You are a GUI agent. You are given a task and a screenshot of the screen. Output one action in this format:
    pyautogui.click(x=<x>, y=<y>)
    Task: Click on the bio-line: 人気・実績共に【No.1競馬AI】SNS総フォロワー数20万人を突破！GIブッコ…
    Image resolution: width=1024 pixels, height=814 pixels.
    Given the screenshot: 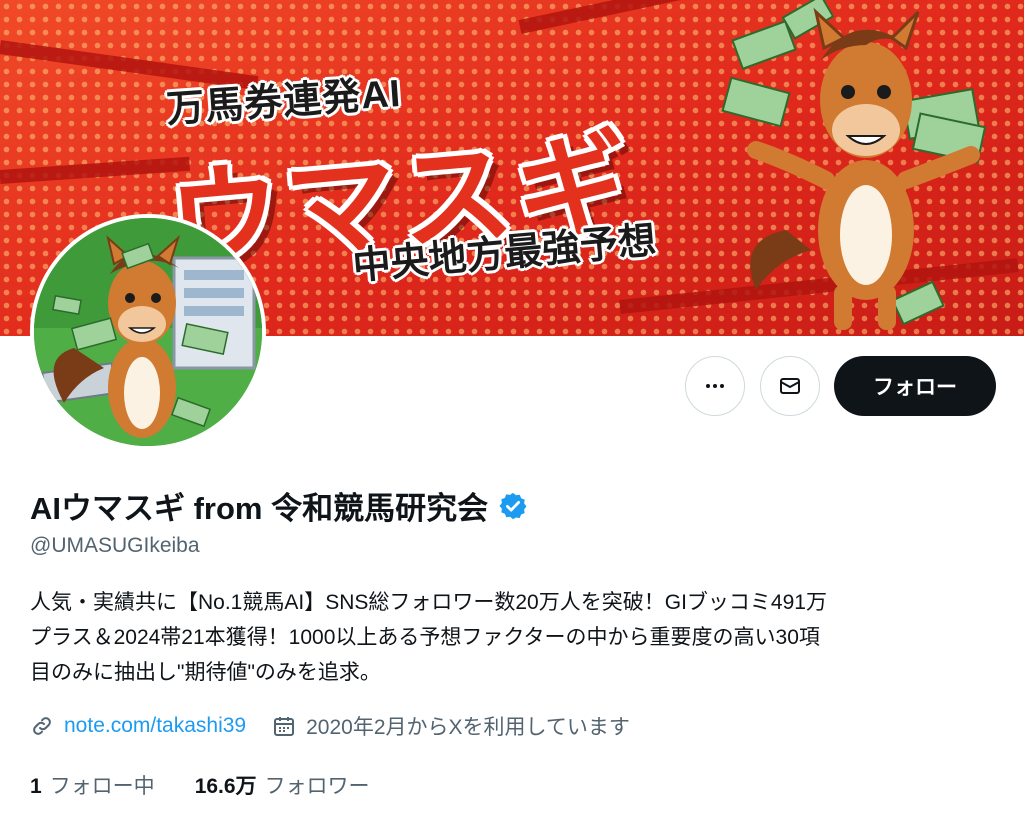 What is the action you would take?
    pyautogui.click(x=428, y=602)
    